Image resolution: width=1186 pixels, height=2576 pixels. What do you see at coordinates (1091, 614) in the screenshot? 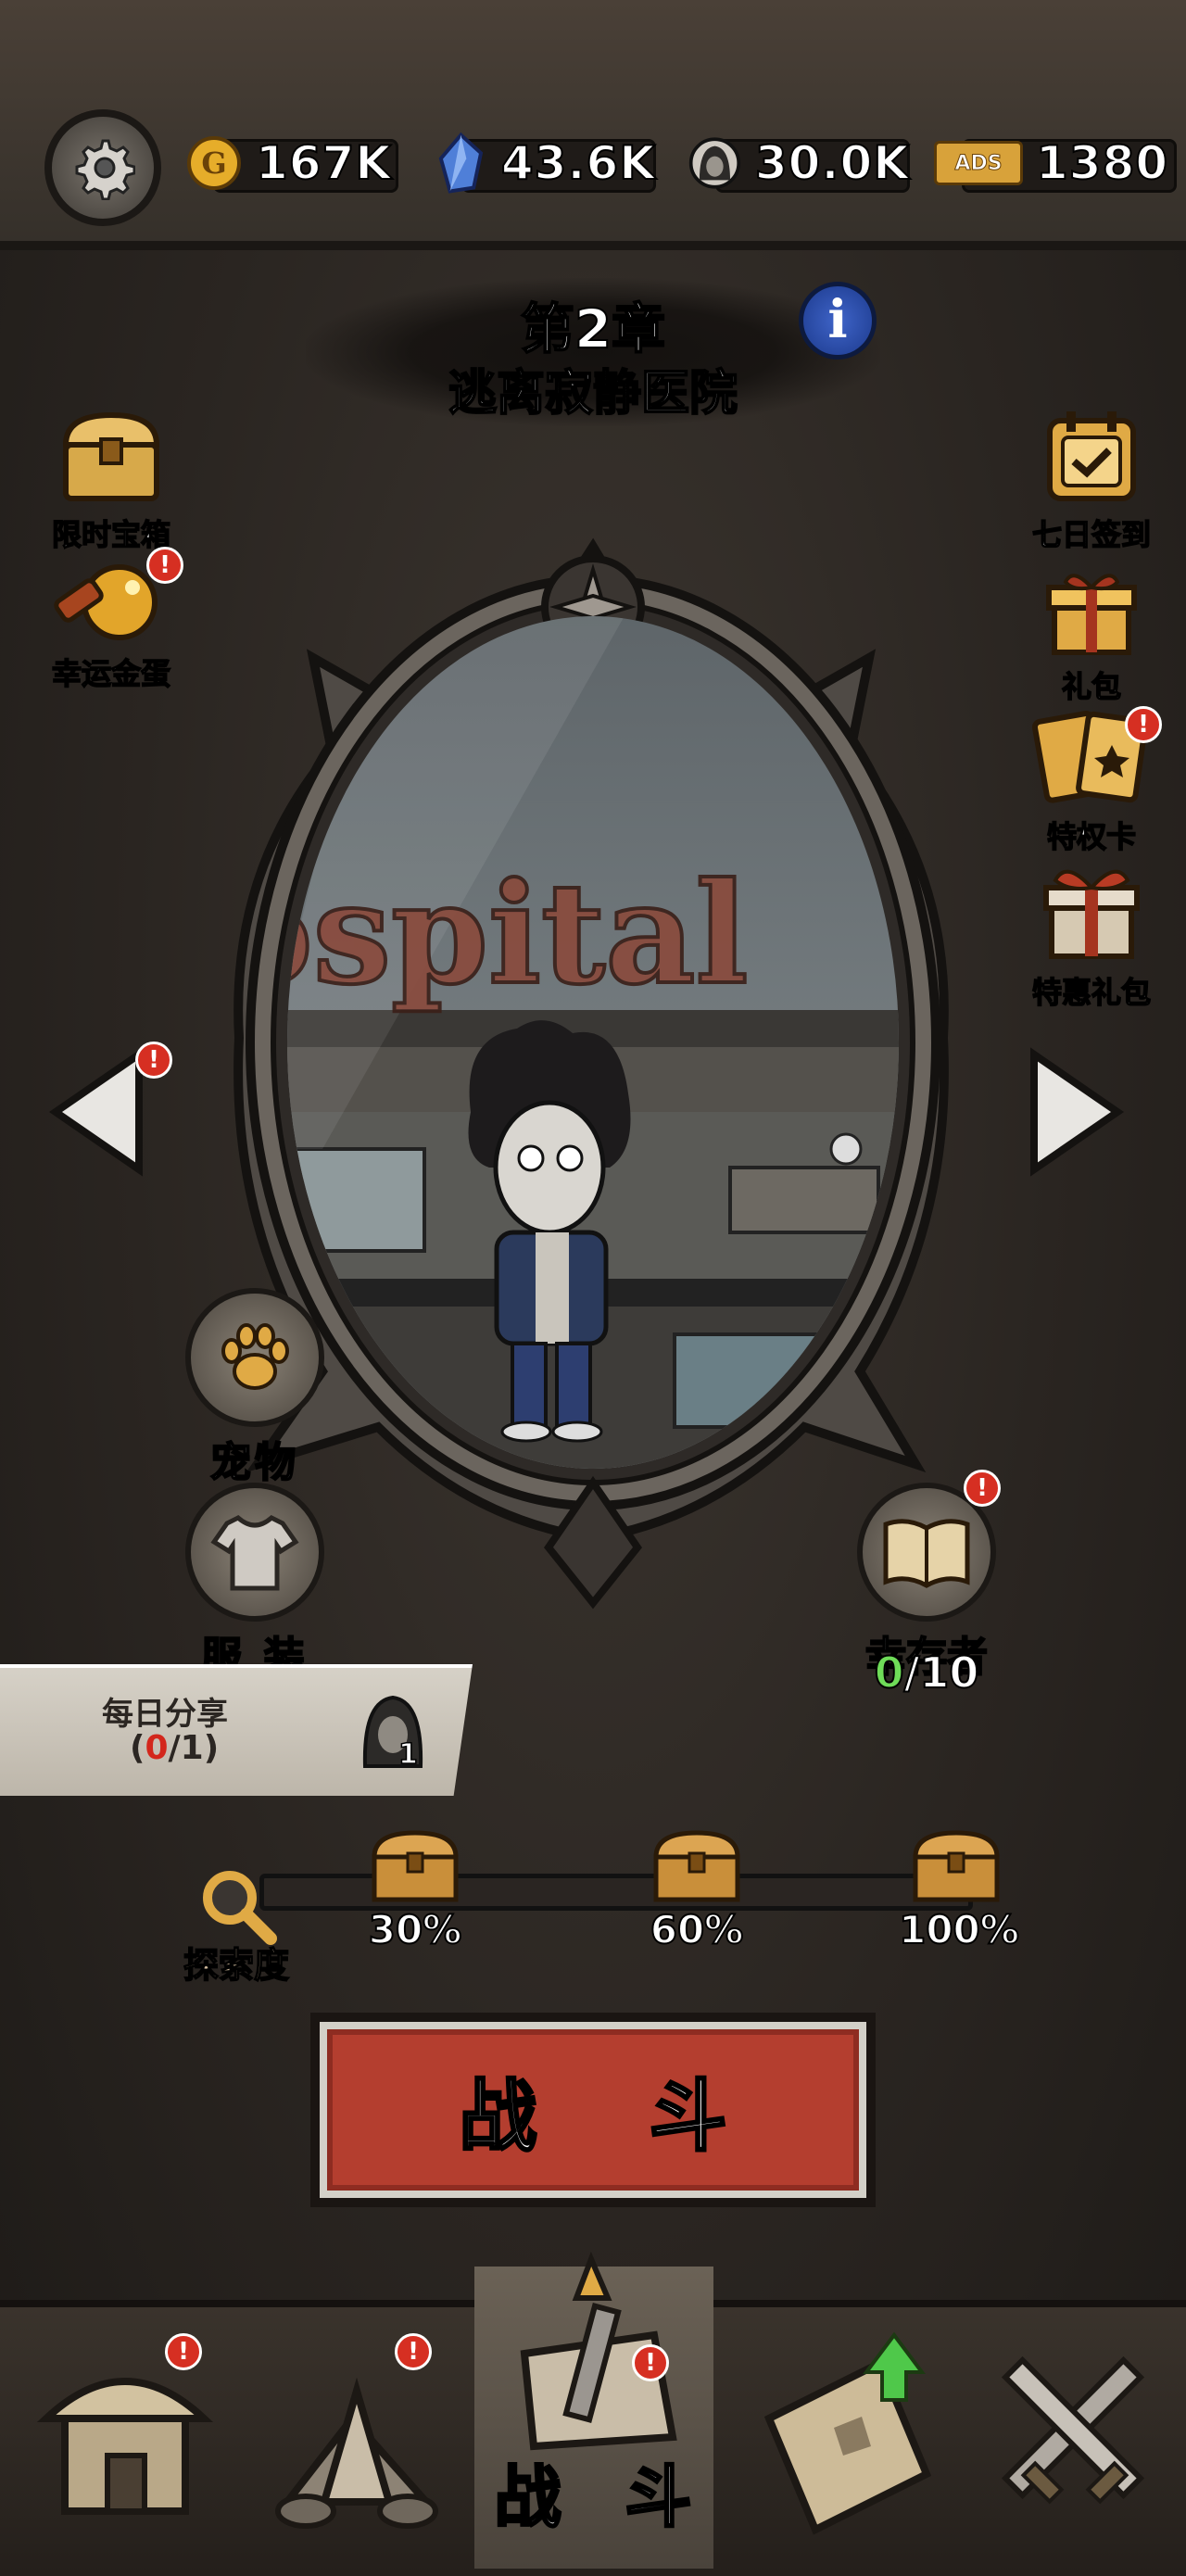
I see `gift-box-icon` at bounding box center [1091, 614].